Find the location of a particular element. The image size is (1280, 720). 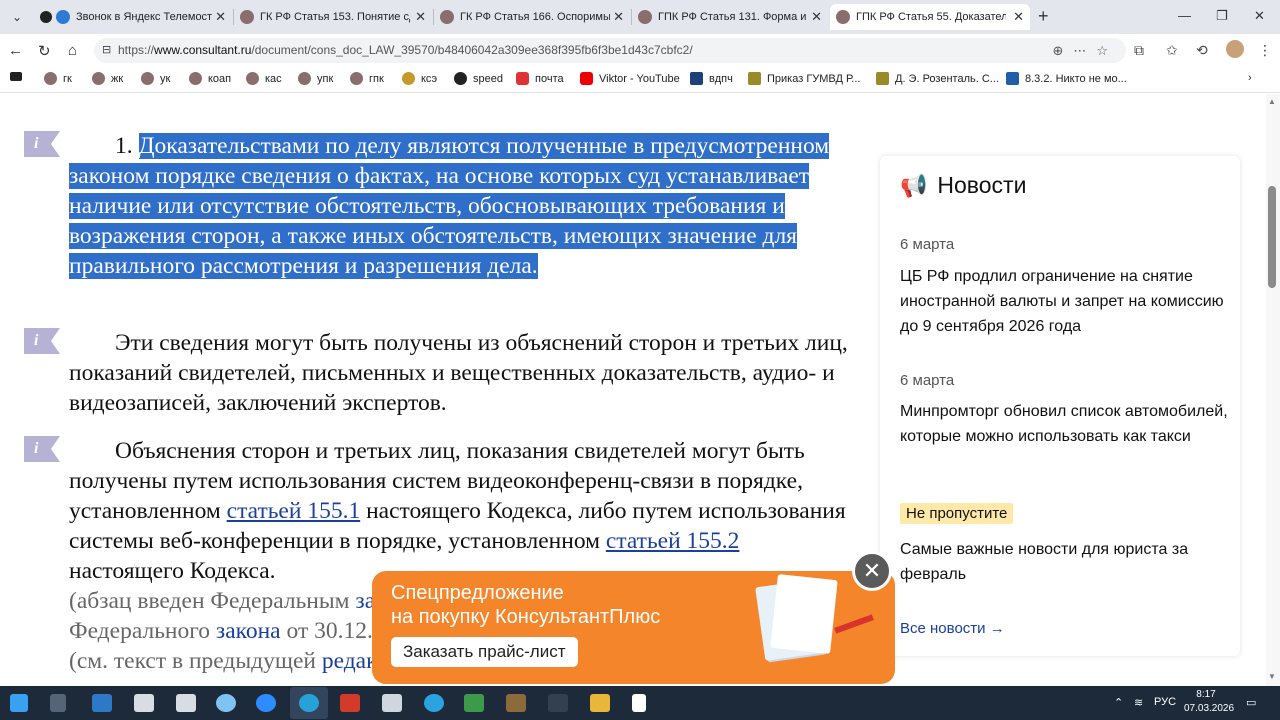

promo-title: Спецпредложение is located at coordinates (477, 593).